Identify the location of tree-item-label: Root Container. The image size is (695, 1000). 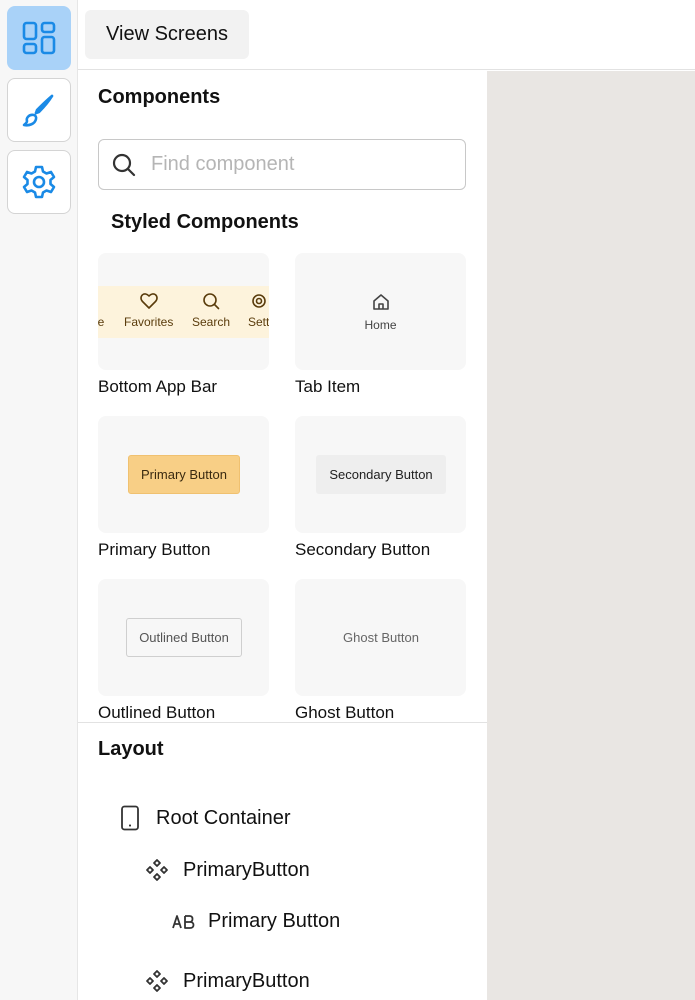
(223, 817).